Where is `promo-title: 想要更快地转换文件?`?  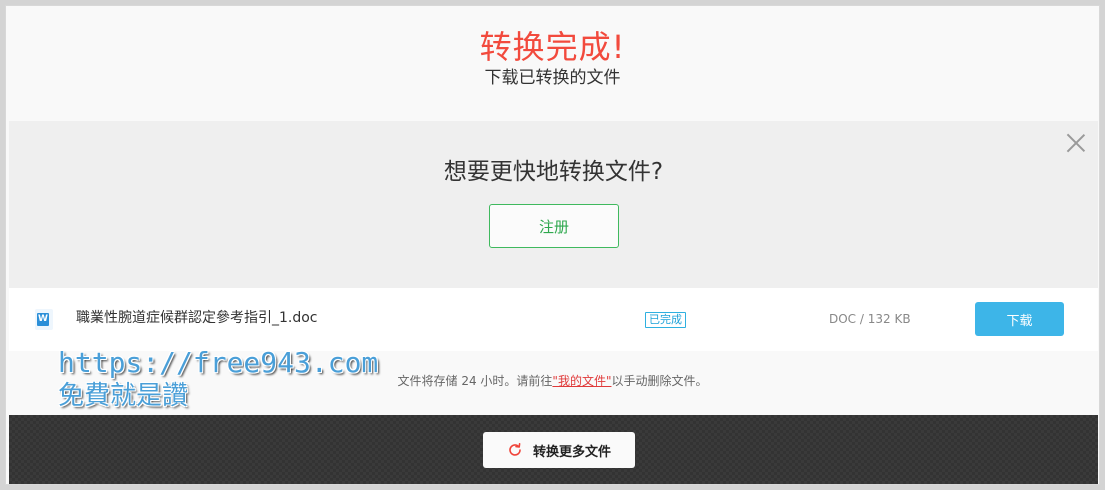
promo-title: 想要更快地转换文件? is located at coordinates (553, 172).